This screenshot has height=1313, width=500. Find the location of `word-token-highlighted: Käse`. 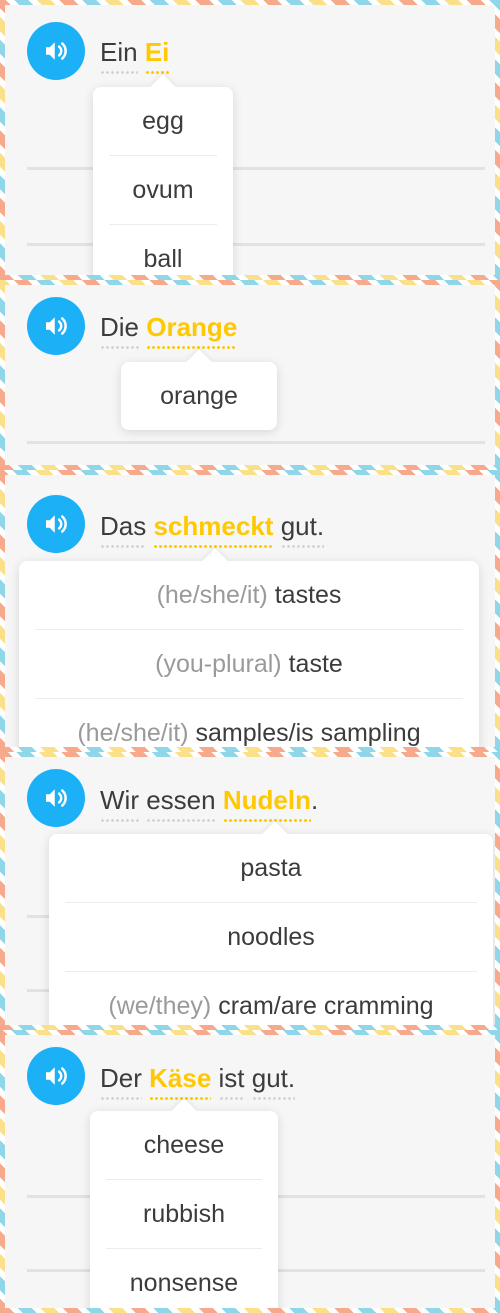

word-token-highlighted: Käse is located at coordinates (180, 1081).